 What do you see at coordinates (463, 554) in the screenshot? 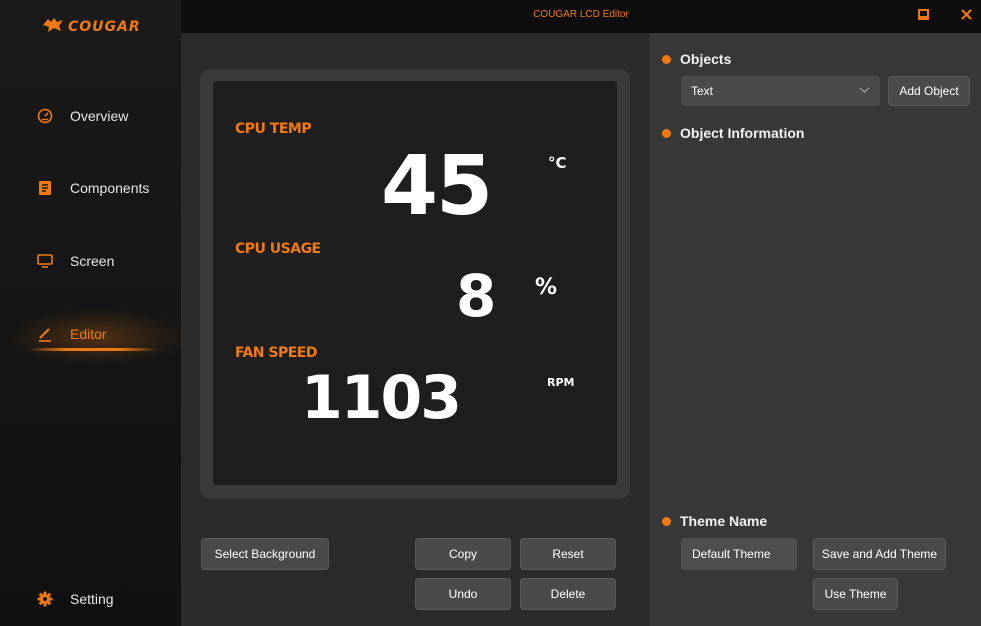
I see `copy-button: Copy` at bounding box center [463, 554].